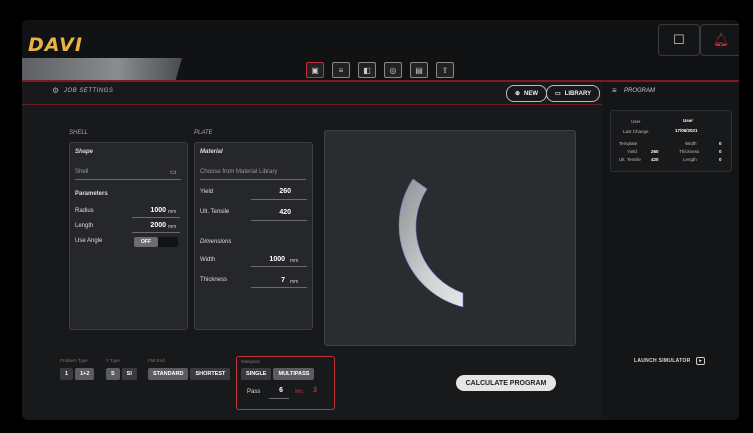 The height and width of the screenshot is (433, 753). Describe the element at coordinates (294, 261) in the screenshot. I see `width-unit: mm` at that location.